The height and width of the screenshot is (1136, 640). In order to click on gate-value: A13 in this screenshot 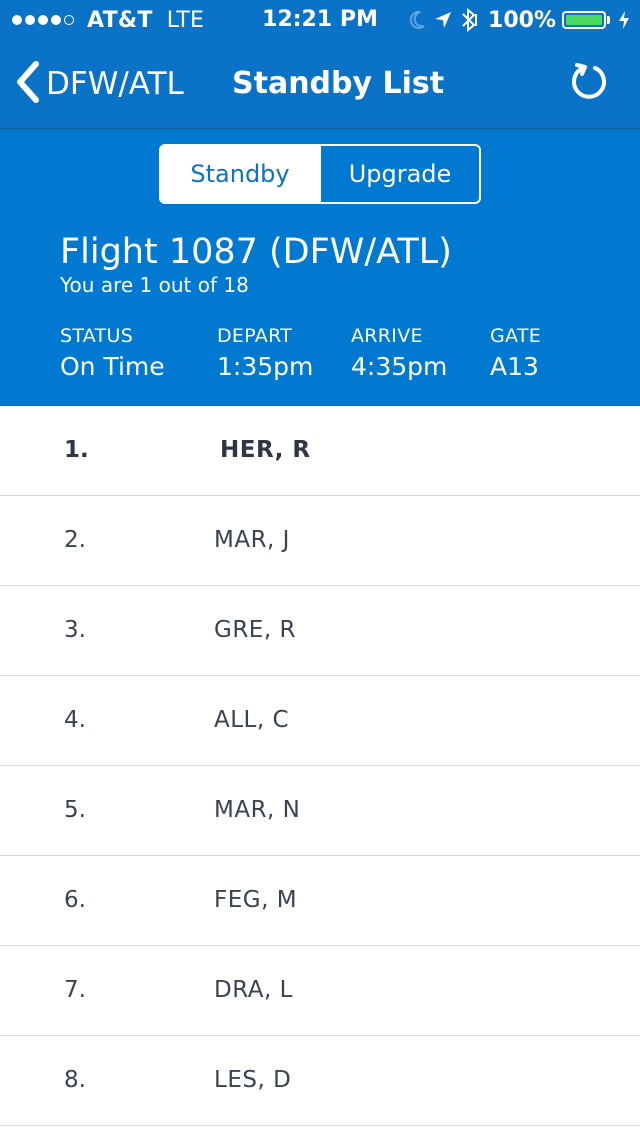, I will do `click(514, 366)`.